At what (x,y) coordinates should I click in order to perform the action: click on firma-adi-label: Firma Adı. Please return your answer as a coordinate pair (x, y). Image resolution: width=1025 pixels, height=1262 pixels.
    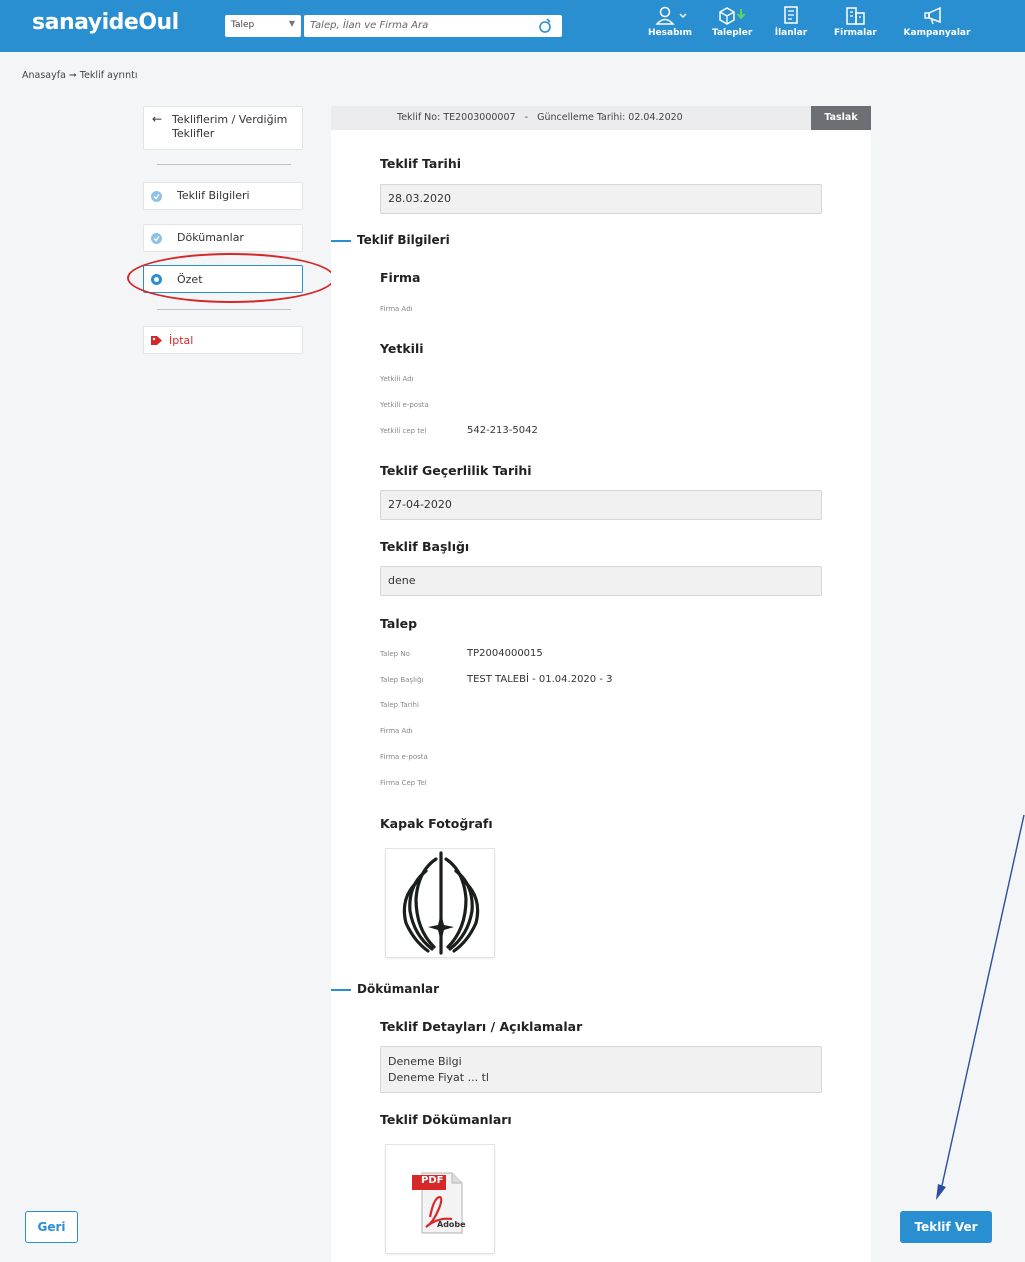
    Looking at the image, I should click on (396, 309).